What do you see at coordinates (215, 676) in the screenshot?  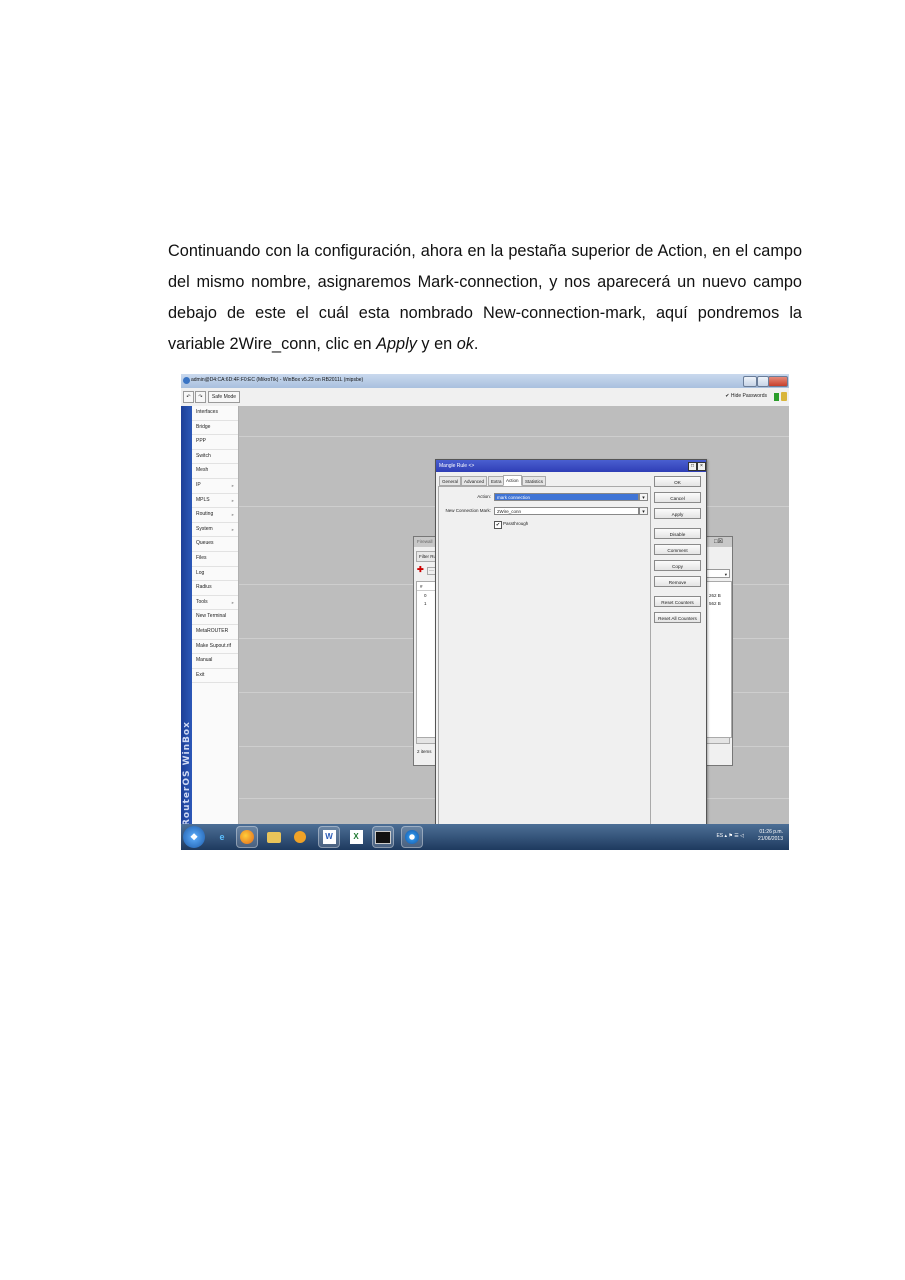 I see `sidebar-item-exit: Exit` at bounding box center [215, 676].